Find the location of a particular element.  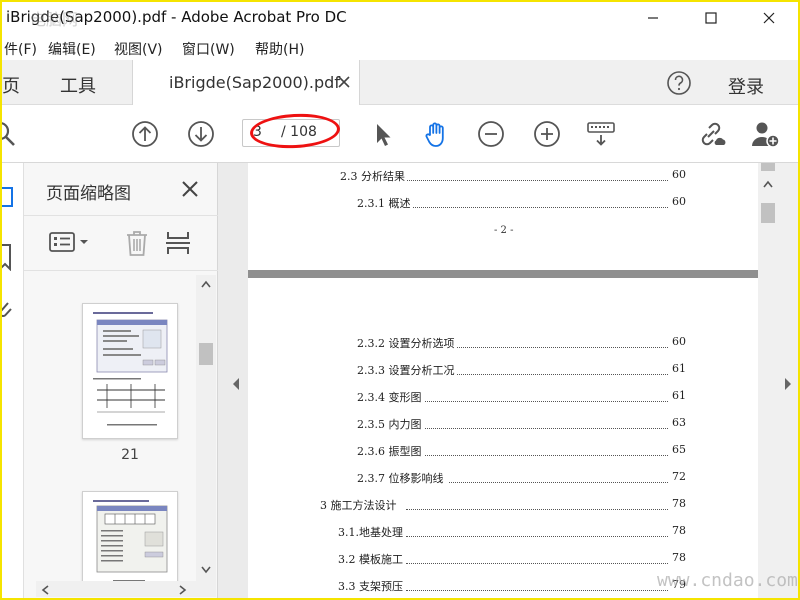

scroll-left-icon is located at coordinates (45, 590).